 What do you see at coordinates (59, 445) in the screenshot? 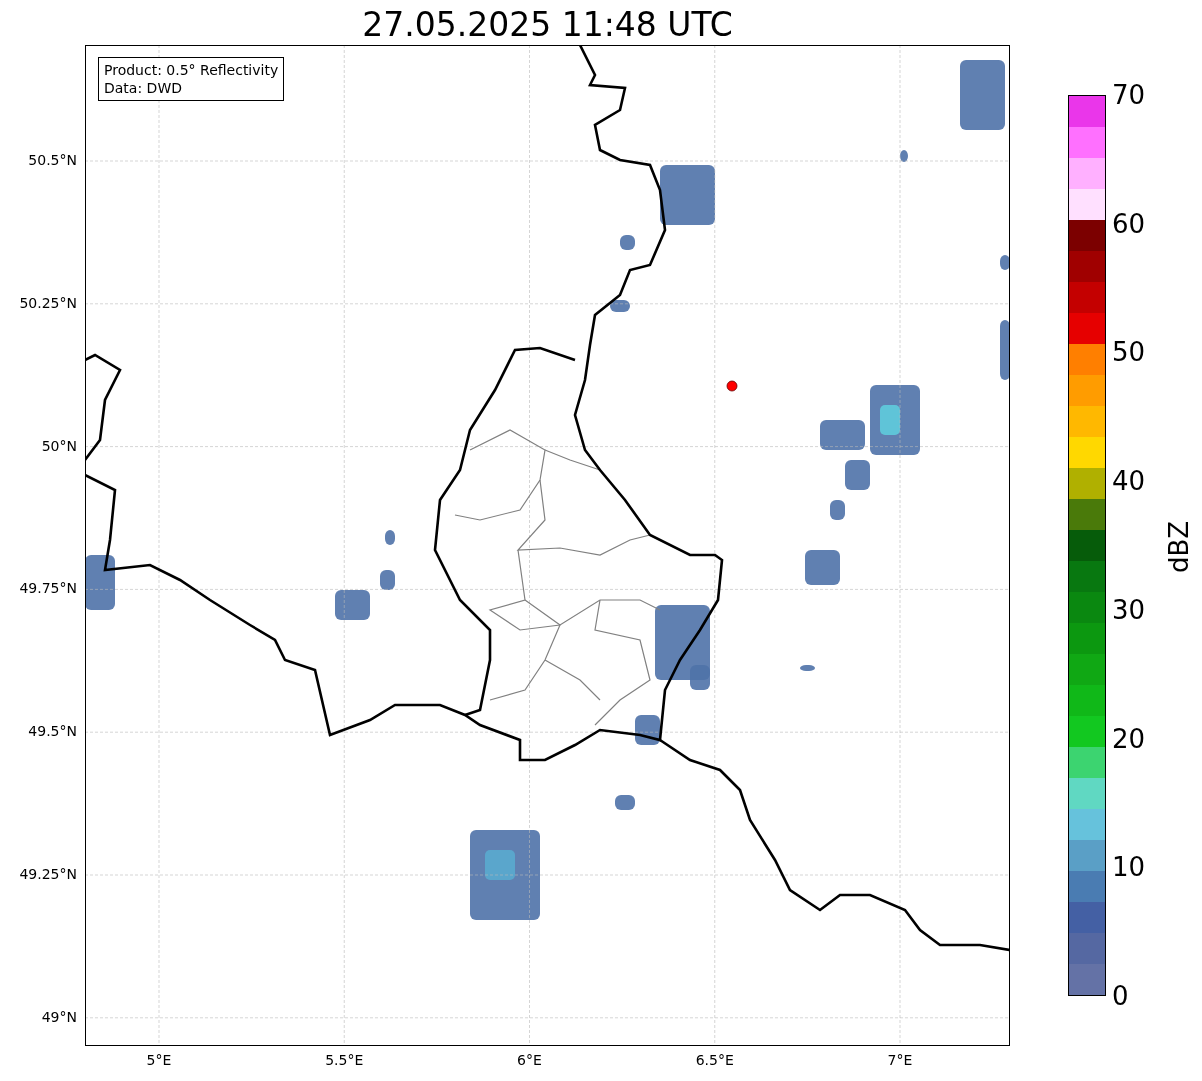
I see `latitude-label: 50°N` at bounding box center [59, 445].